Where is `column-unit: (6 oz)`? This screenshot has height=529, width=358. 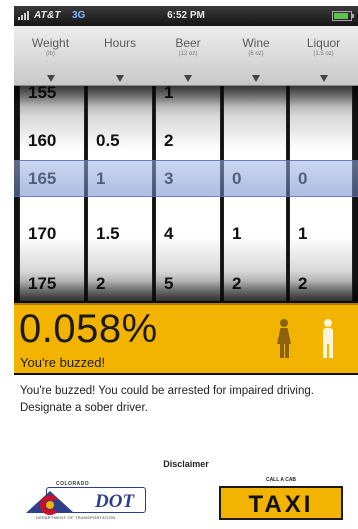 column-unit: (6 oz) is located at coordinates (256, 54).